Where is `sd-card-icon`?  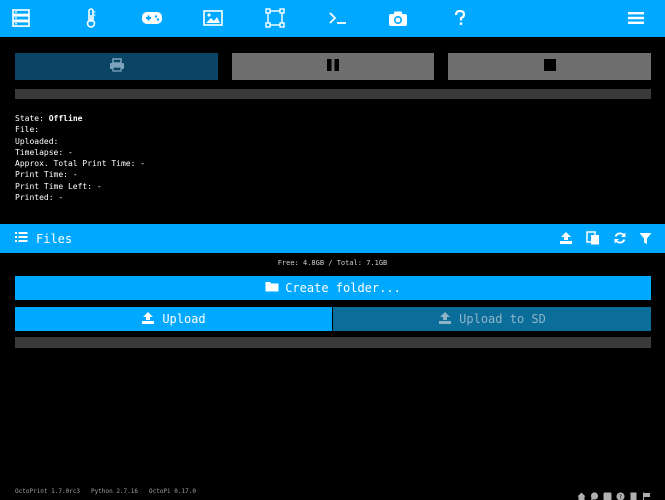 sd-card-icon is located at coordinates (593, 238).